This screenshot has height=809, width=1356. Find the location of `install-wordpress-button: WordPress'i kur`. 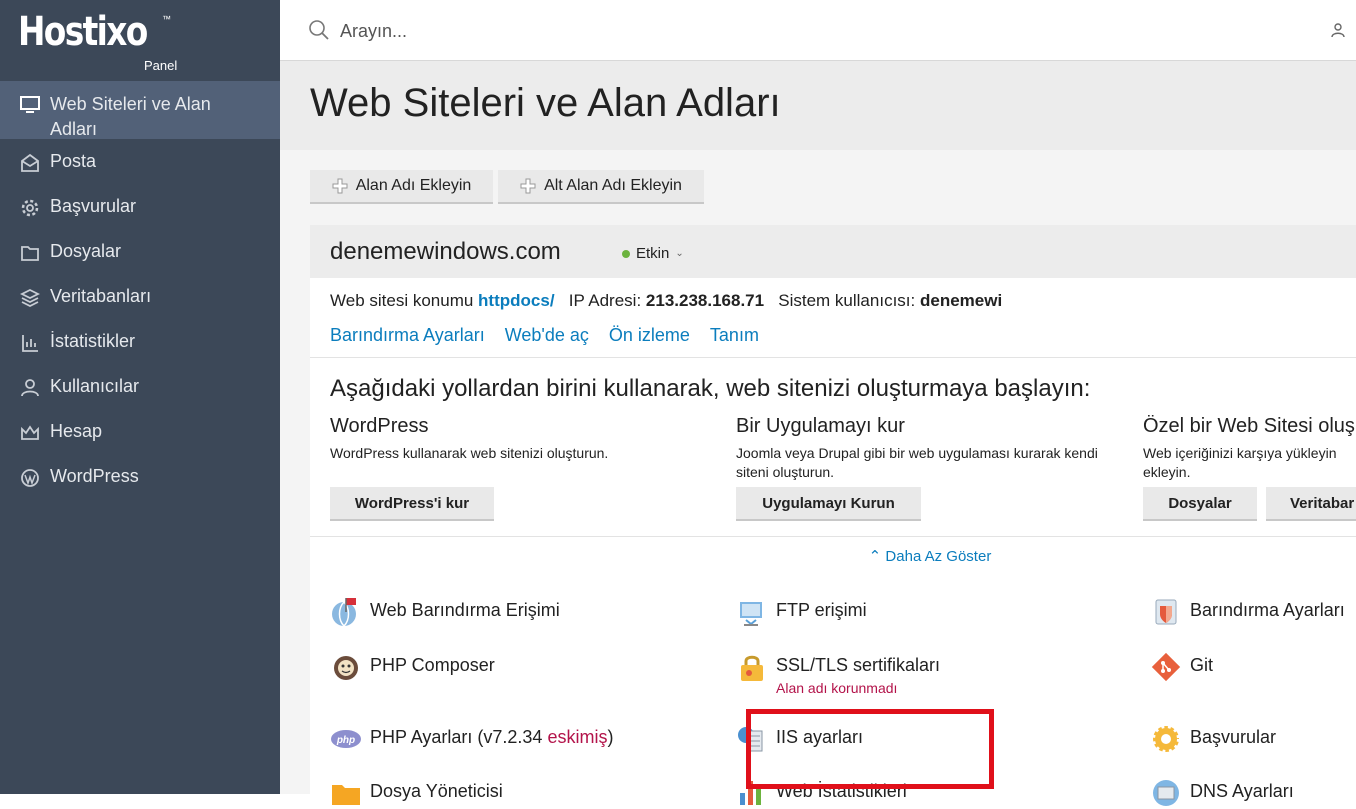

install-wordpress-button: WordPress'i kur is located at coordinates (412, 504).